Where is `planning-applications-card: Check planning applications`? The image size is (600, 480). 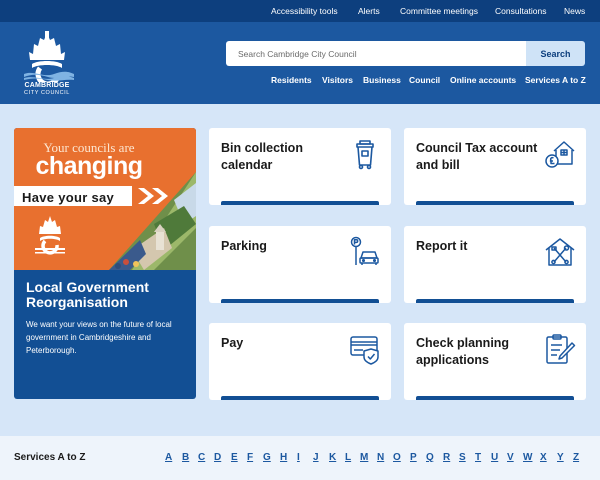
planning-applications-card: Check planning applications is located at coordinates (495, 361).